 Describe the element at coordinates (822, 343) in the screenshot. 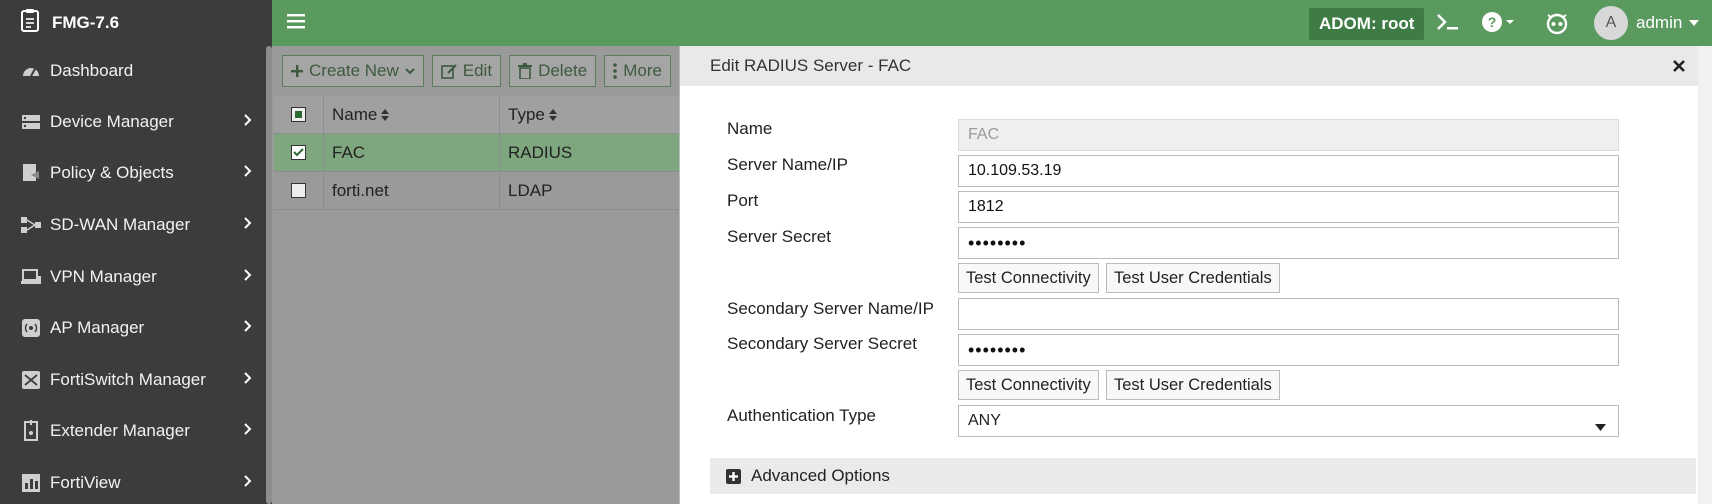

I see `secondary-secret-label: Secondary Server Secret` at that location.